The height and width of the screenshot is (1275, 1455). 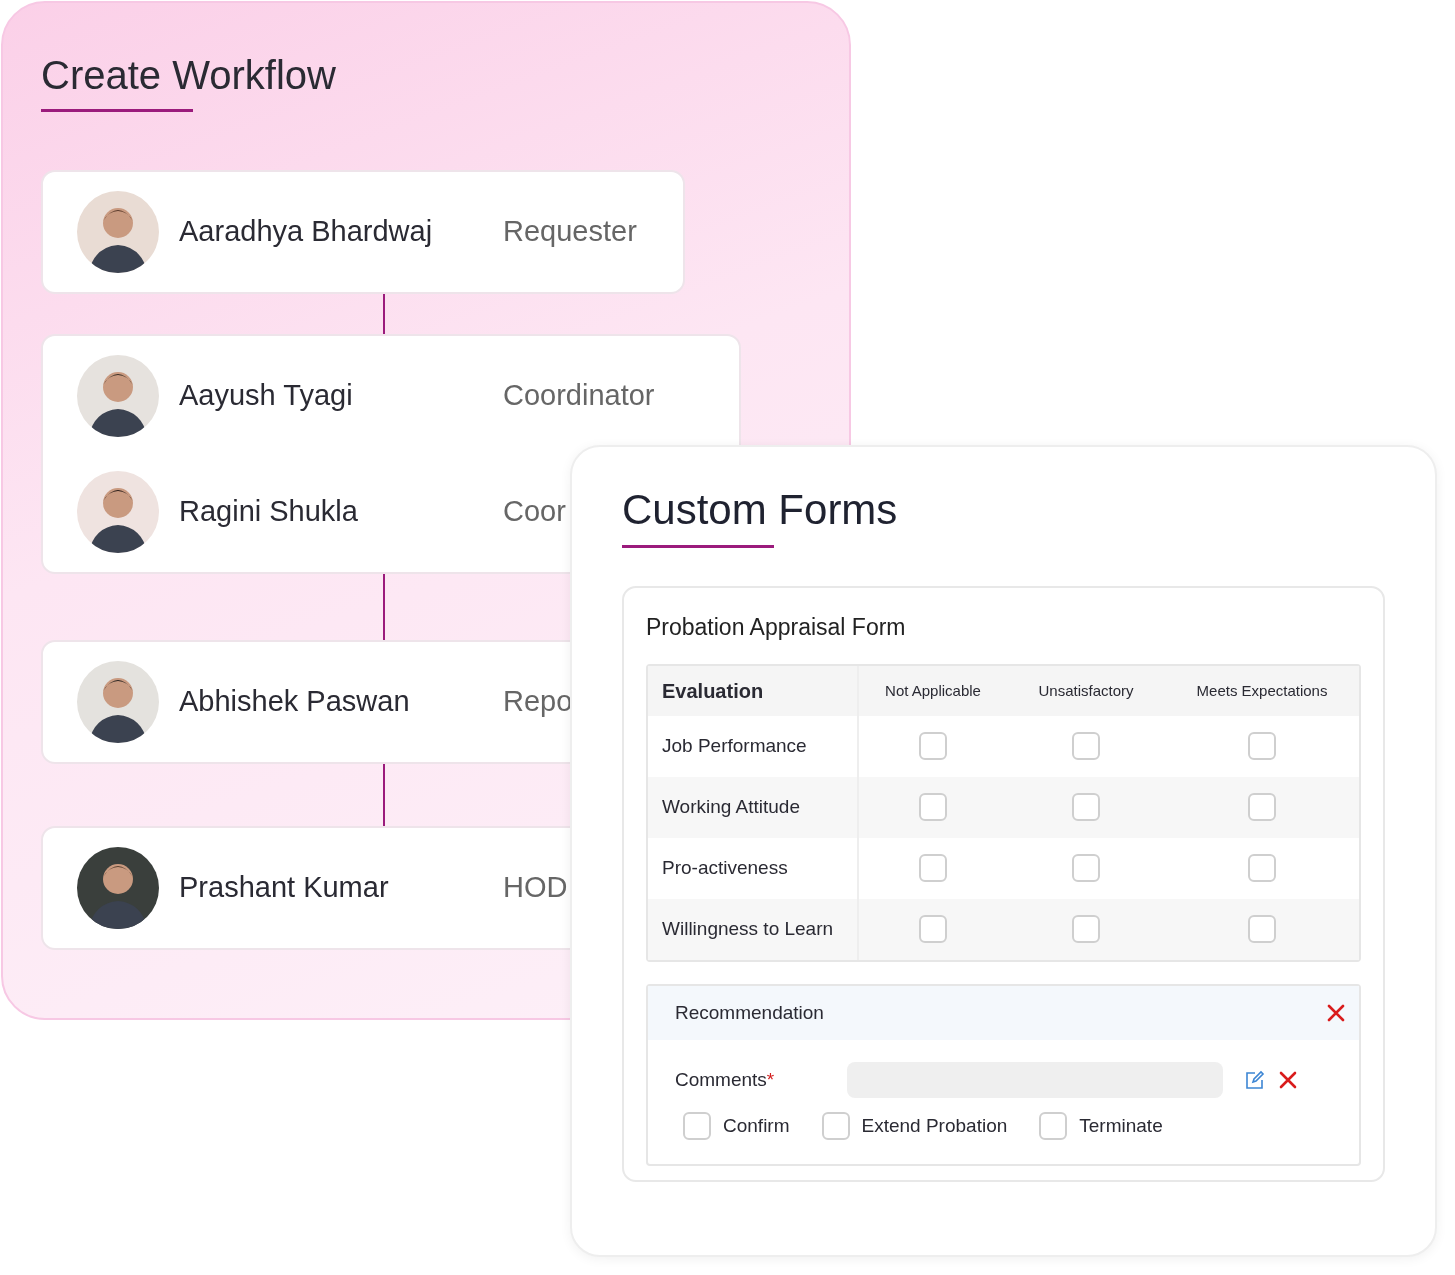 I want to click on role-label: Coordinator, so click(x=579, y=396).